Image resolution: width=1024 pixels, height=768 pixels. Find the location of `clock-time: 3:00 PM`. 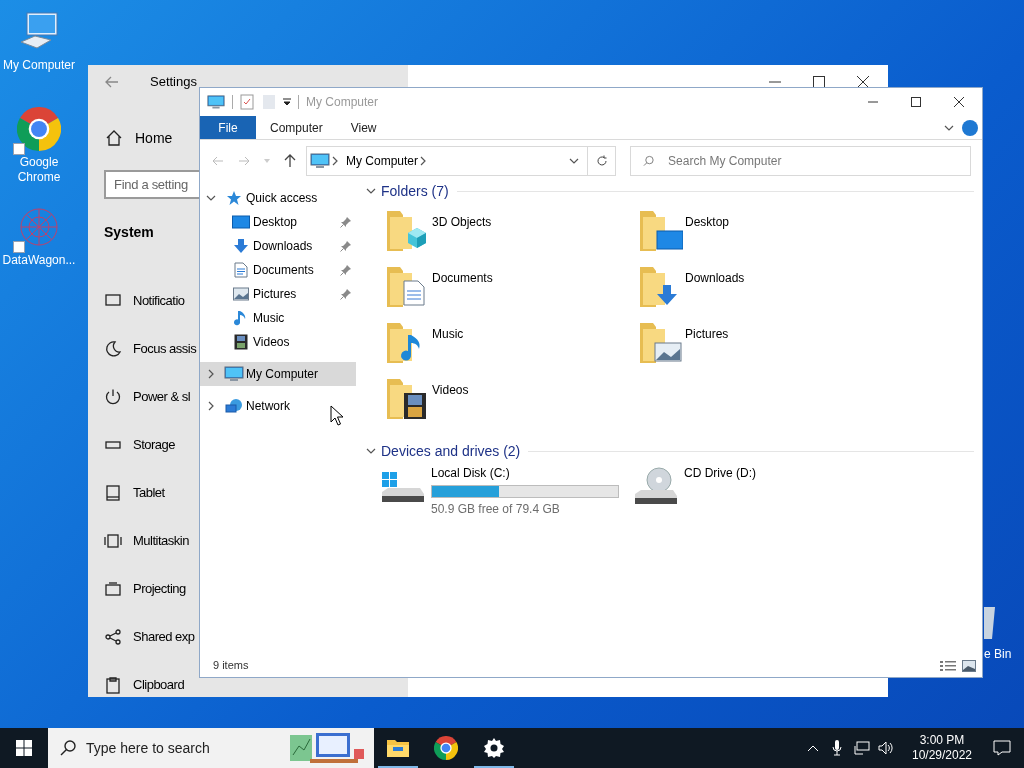

clock-time: 3:00 PM is located at coordinates (942, 740).